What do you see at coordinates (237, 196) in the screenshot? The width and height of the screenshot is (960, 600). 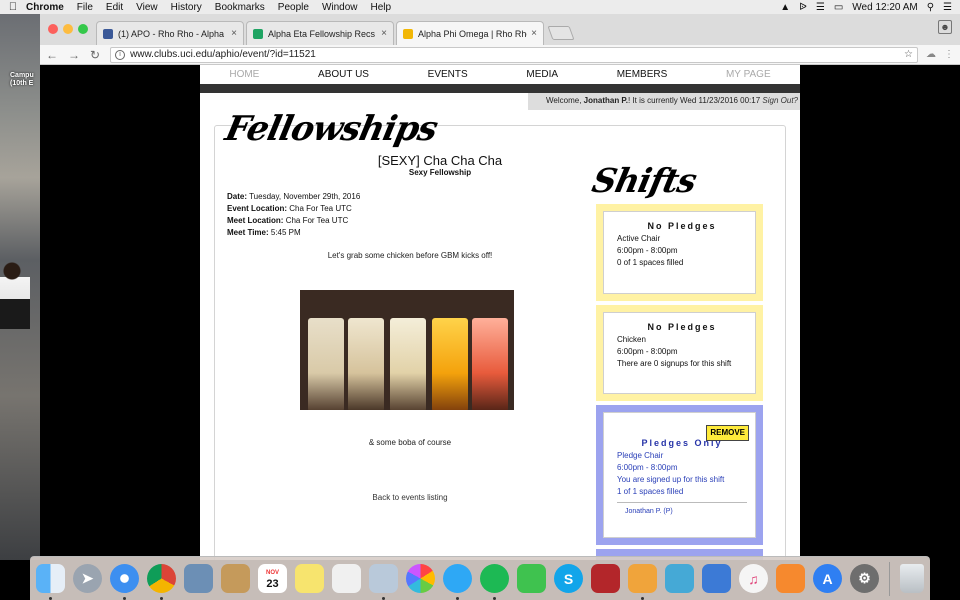 I see `date-label: Date:` at bounding box center [237, 196].